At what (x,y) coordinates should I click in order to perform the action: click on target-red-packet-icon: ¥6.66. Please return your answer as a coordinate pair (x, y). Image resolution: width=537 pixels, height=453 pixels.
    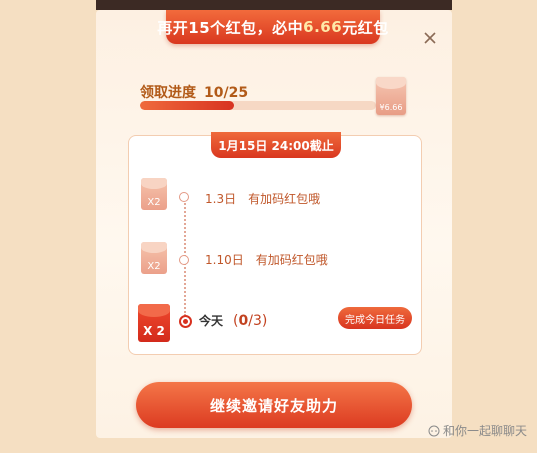
    Looking at the image, I should click on (391, 96).